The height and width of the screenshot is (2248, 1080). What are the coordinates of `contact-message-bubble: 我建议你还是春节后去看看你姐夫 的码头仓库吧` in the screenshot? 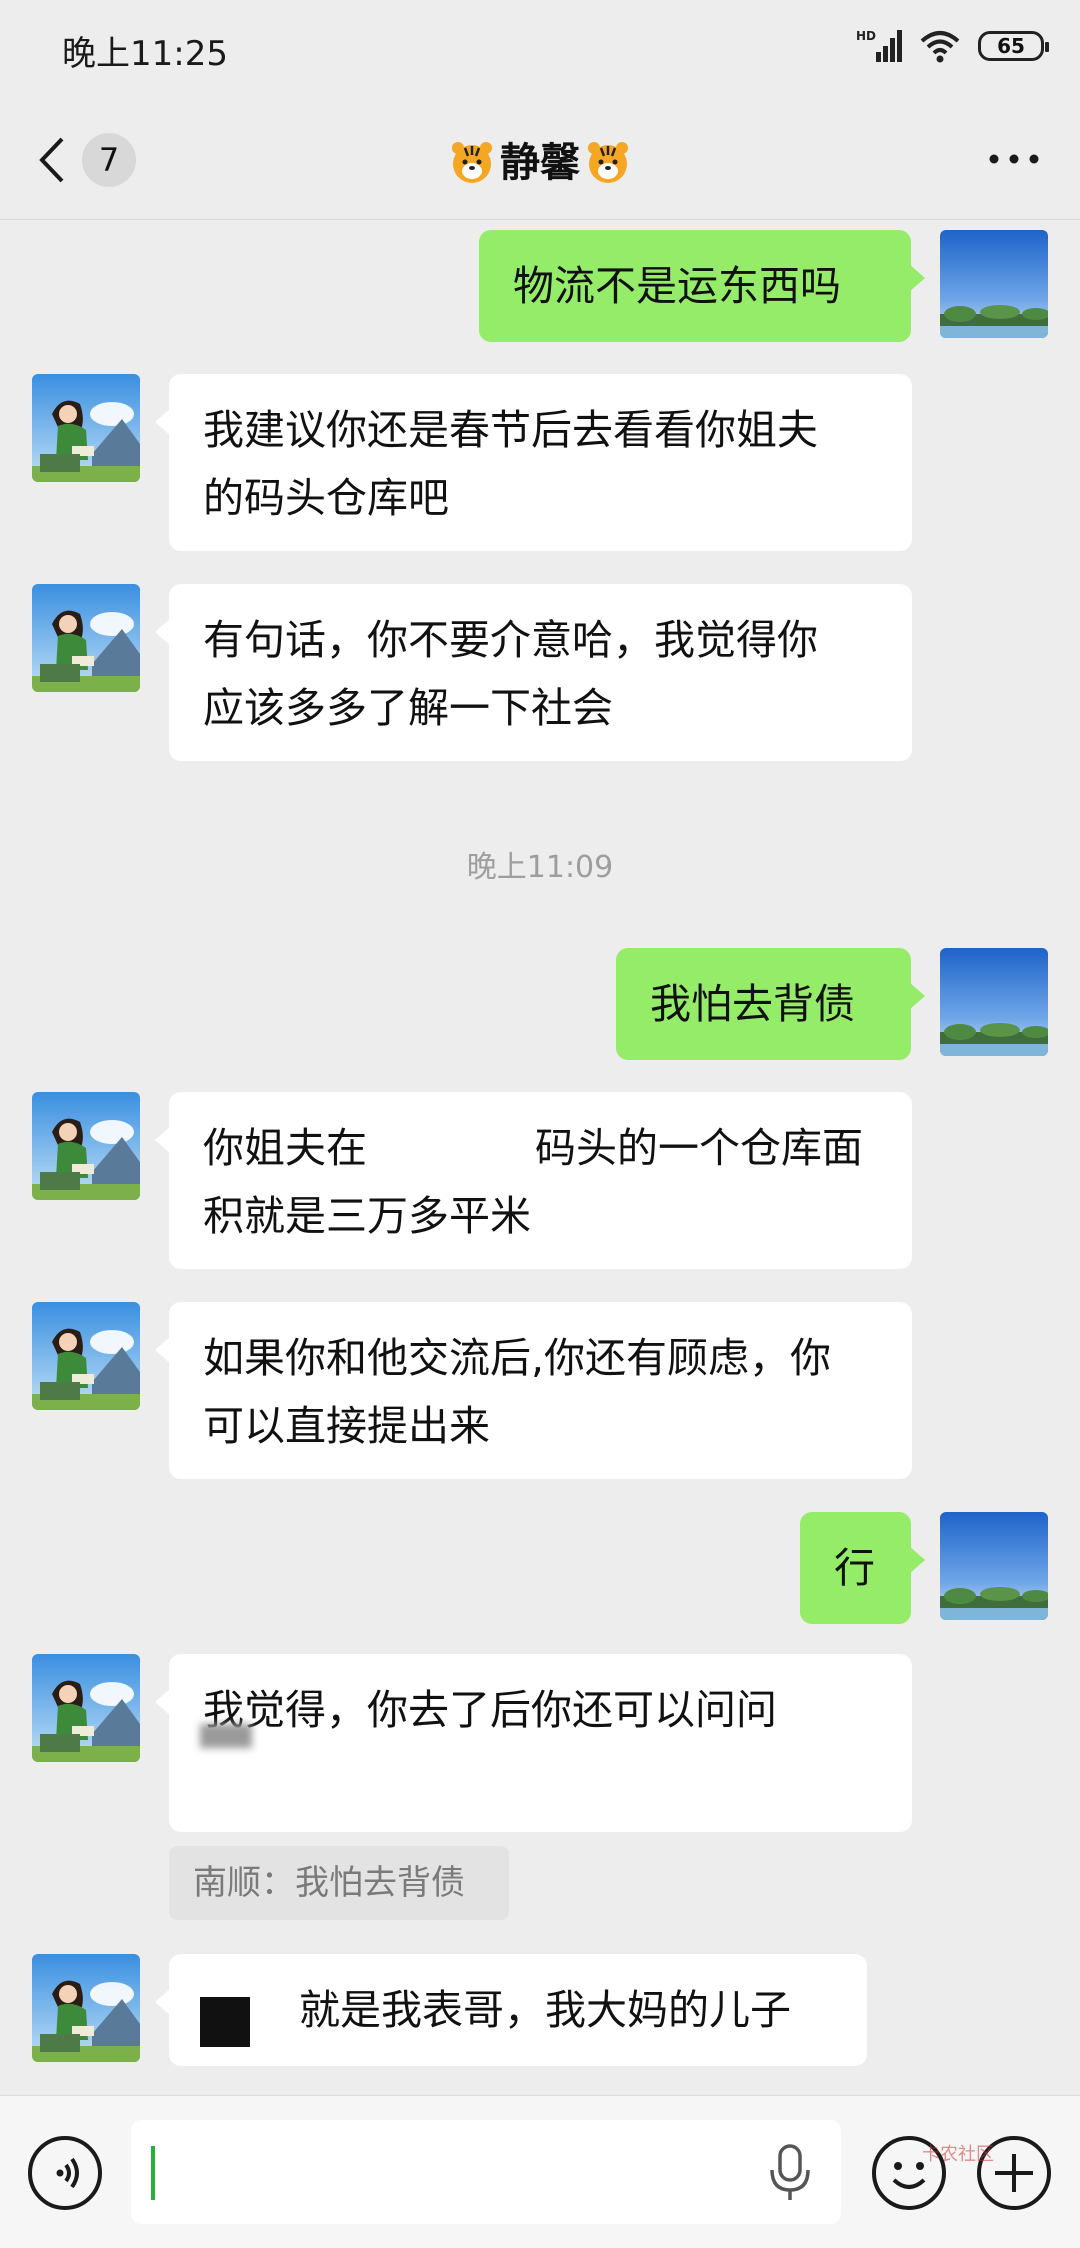 It's located at (533, 462).